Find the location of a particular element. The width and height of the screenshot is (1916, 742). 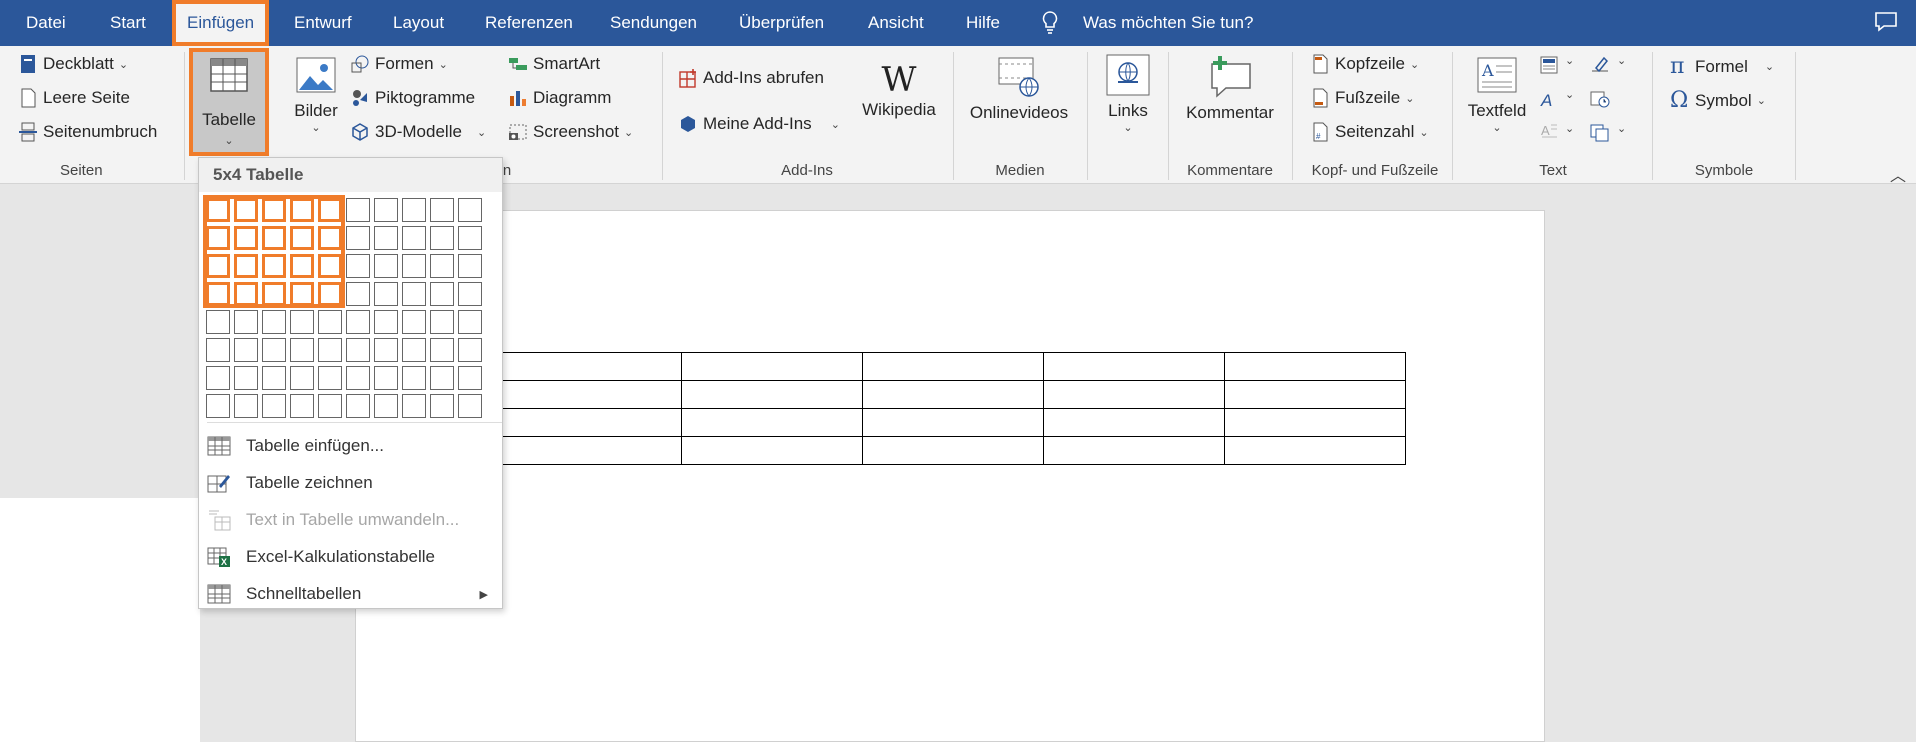

piktogramme-button: Piktogramme is located at coordinates (412, 98).